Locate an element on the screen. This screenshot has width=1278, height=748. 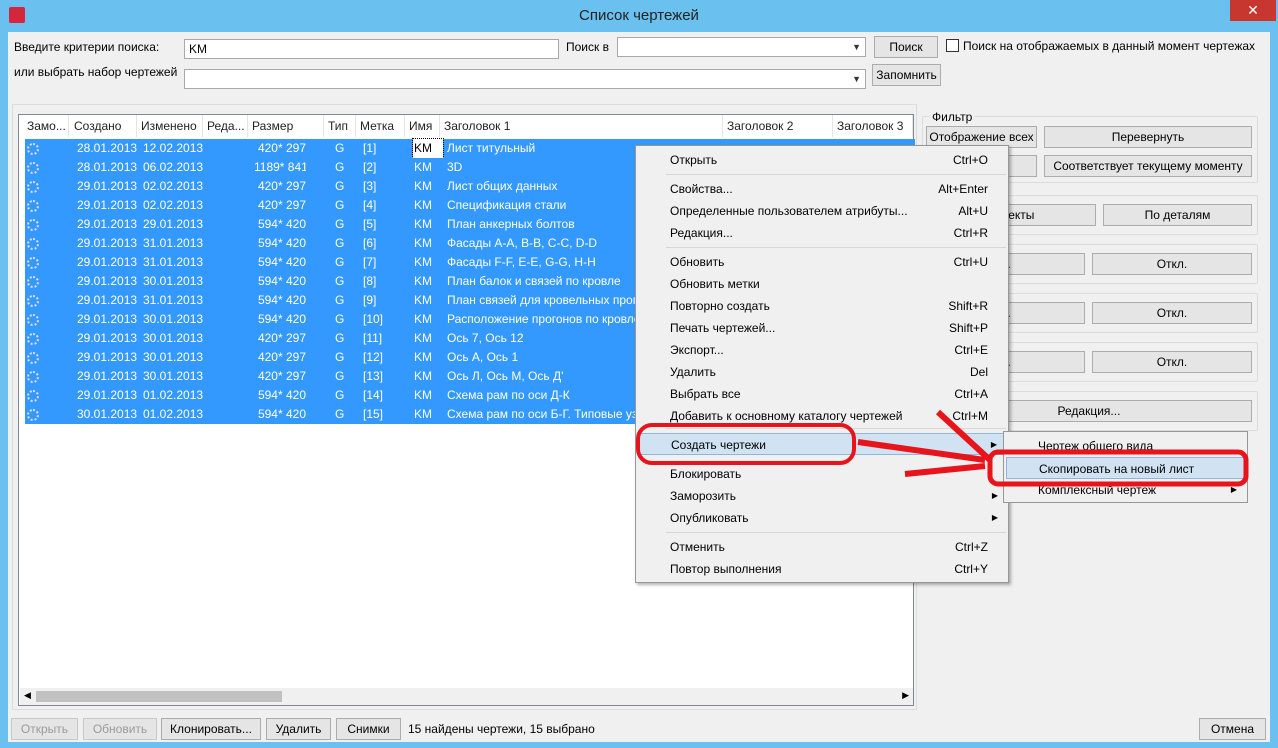
arrow-annotation is located at coordinates (921, 458).